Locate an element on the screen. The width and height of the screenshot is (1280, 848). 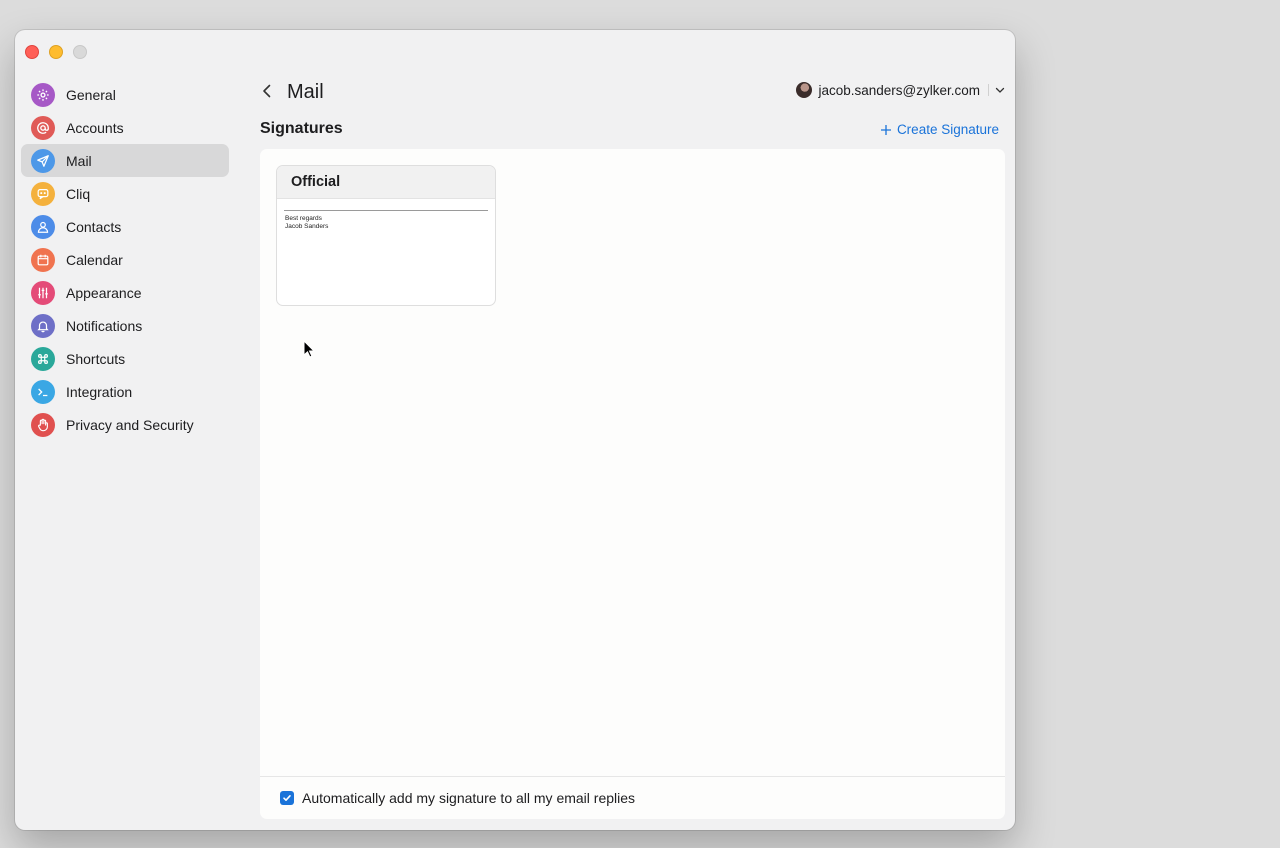
sidebar-item-mail: Mail is located at coordinates (125, 160).